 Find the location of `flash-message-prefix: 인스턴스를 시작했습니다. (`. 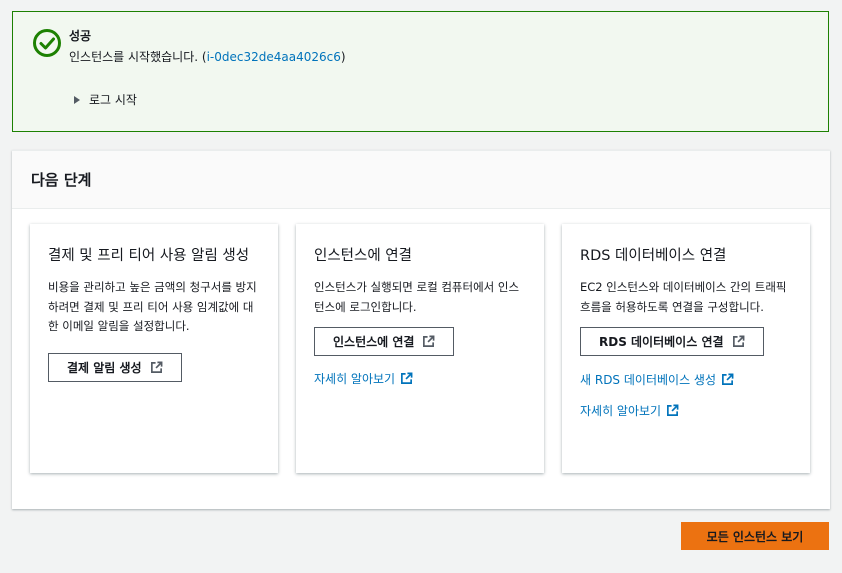

flash-message-prefix: 인스턴스를 시작했습니다. ( is located at coordinates (138, 57).